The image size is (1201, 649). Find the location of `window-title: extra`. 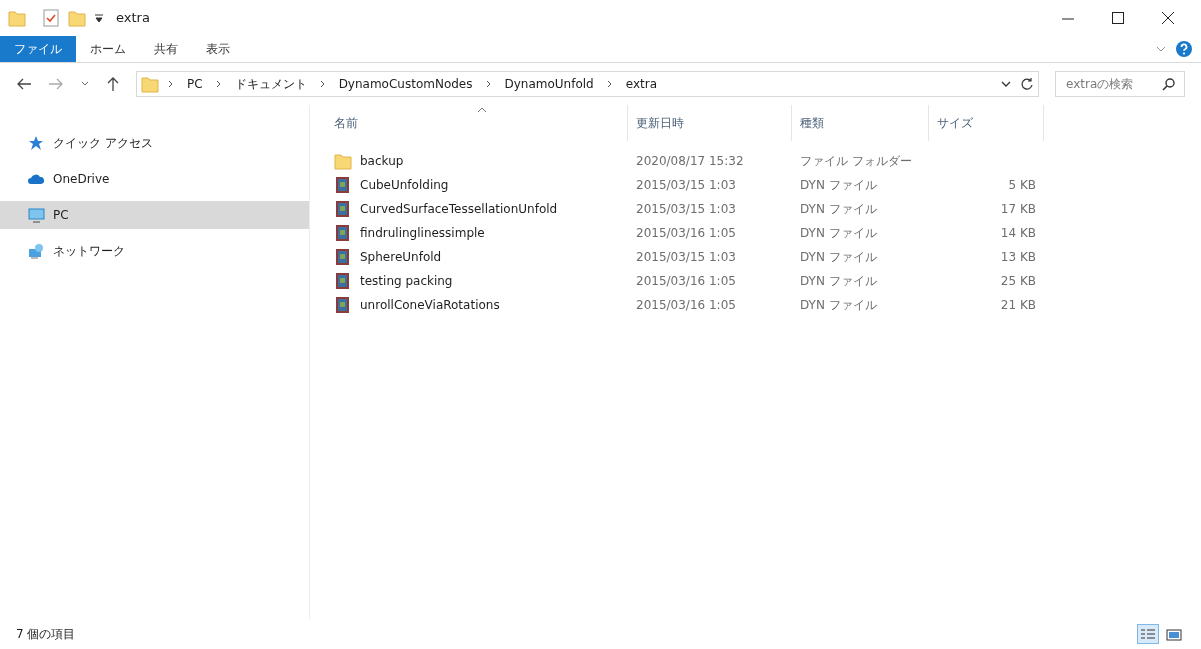

window-title: extra is located at coordinates (133, 18).